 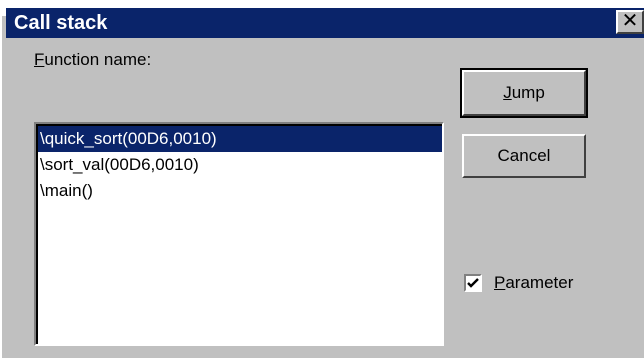 I want to click on parameter-checkbox, so click(x=473, y=283).